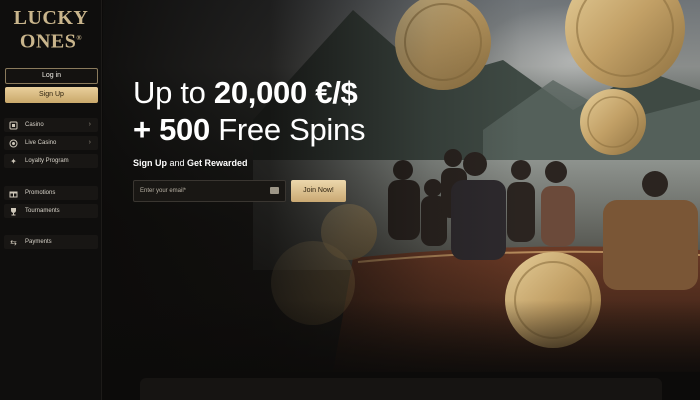 The image size is (700, 400). Describe the element at coordinates (13, 211) in the screenshot. I see `trophy-icon` at that location.